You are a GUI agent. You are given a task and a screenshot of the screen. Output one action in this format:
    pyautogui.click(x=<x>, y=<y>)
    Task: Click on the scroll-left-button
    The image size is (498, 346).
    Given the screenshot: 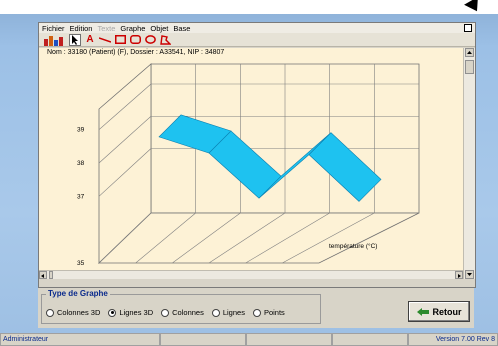 What is the action you would take?
    pyautogui.click(x=43, y=275)
    